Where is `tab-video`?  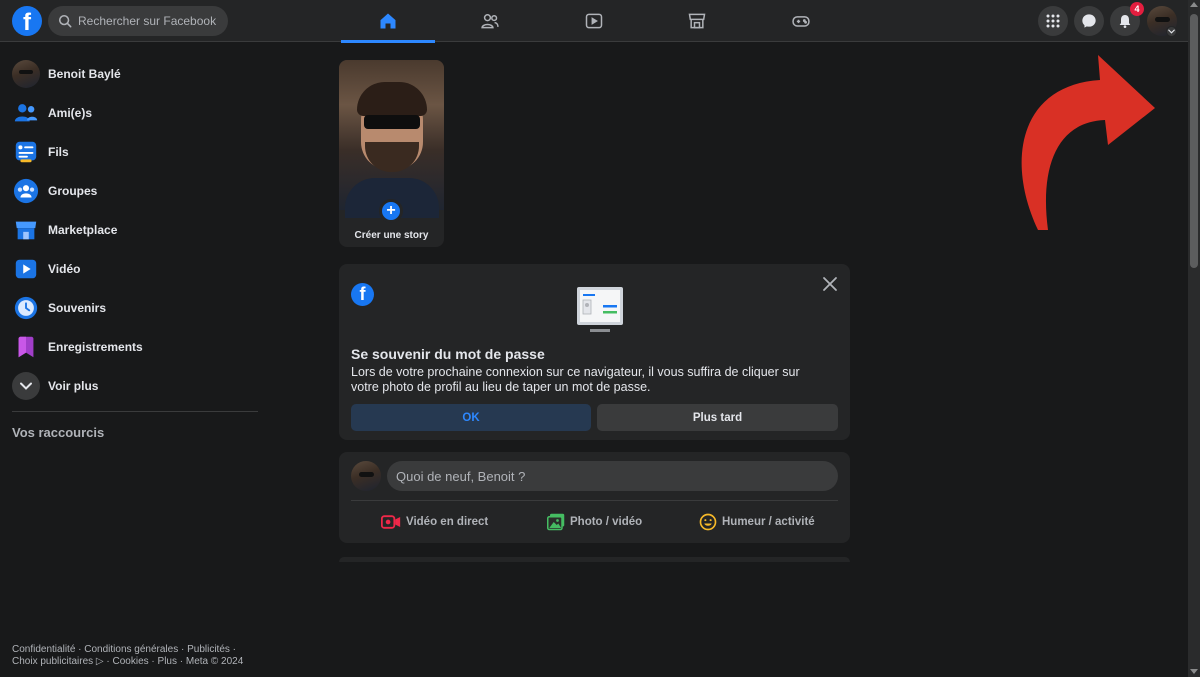 tab-video is located at coordinates (594, 21).